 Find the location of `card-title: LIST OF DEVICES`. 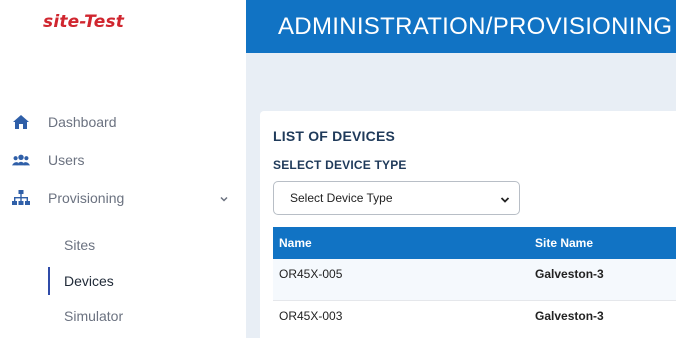

card-title: LIST OF DEVICES is located at coordinates (334, 136).